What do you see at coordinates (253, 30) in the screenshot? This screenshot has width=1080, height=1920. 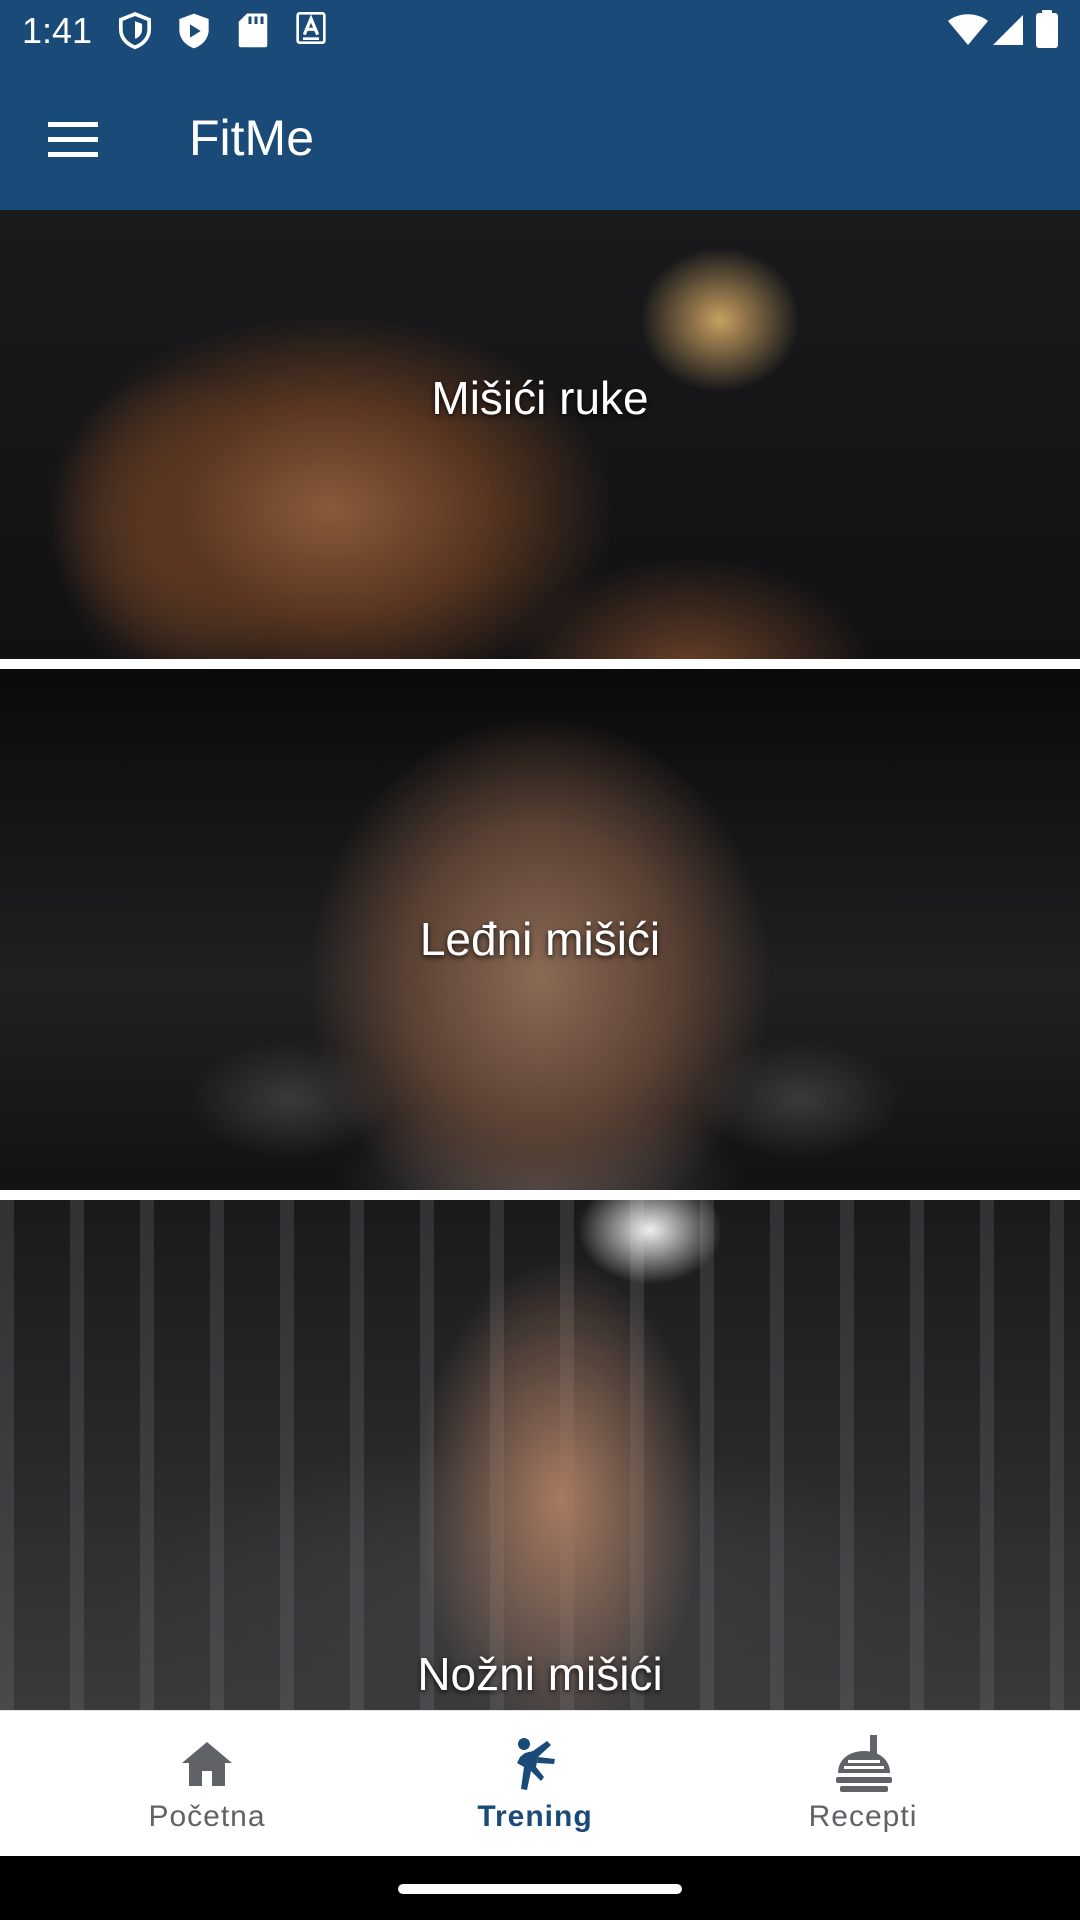 I see `sd-card-icon` at bounding box center [253, 30].